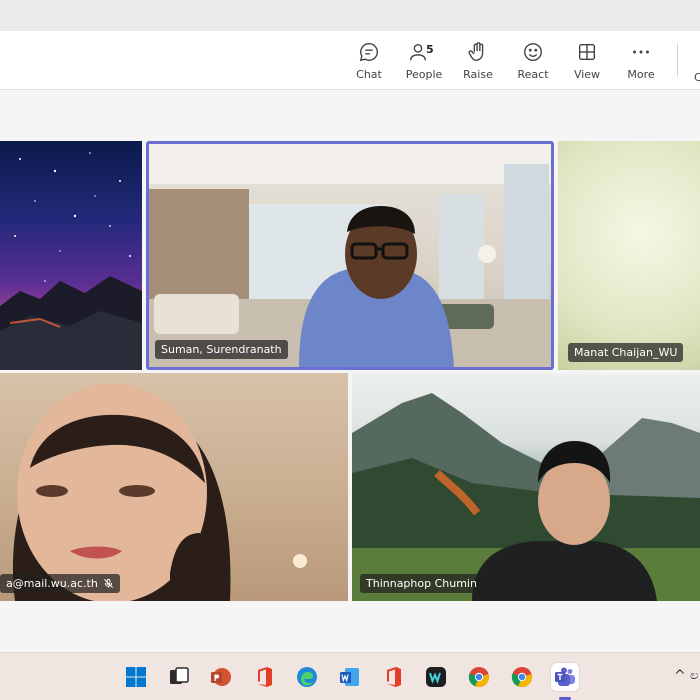 Image resolution: width=700 pixels, height=700 pixels. I want to click on participant-video-frame, so click(159, 492).